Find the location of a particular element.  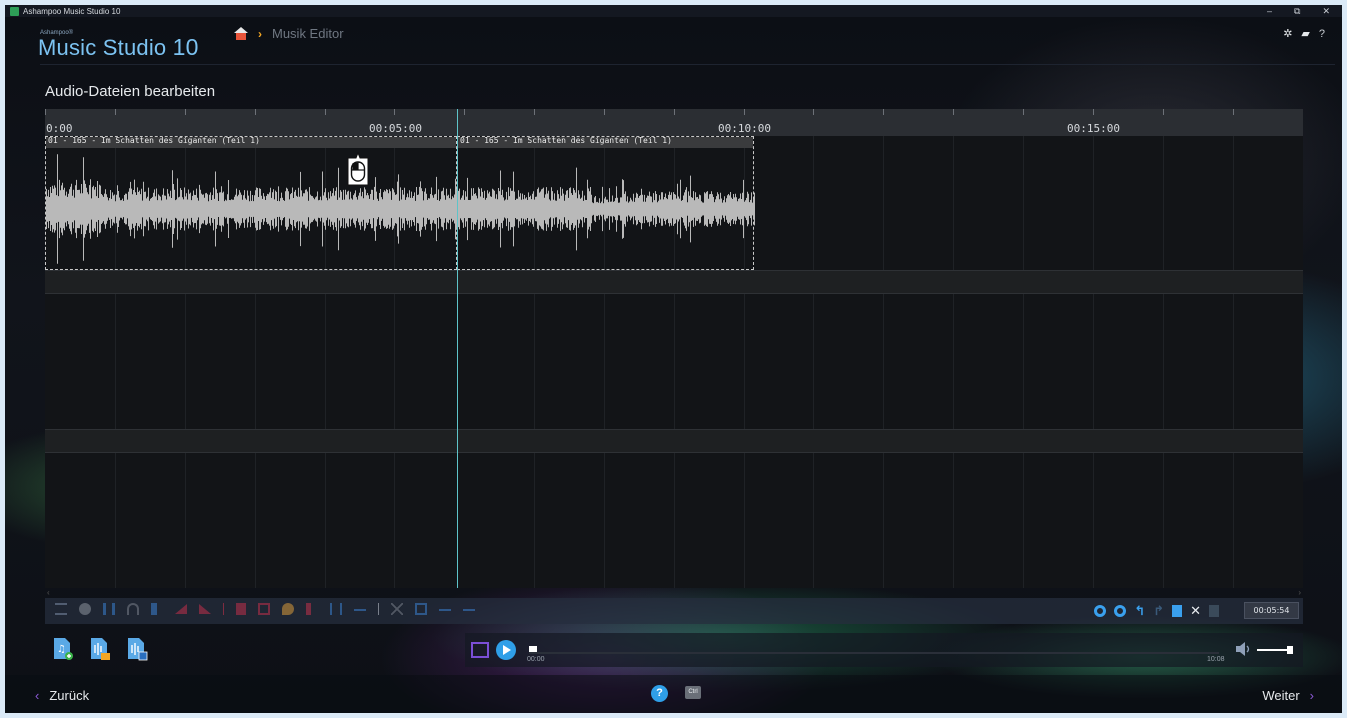

playhead is located at coordinates (457, 348).